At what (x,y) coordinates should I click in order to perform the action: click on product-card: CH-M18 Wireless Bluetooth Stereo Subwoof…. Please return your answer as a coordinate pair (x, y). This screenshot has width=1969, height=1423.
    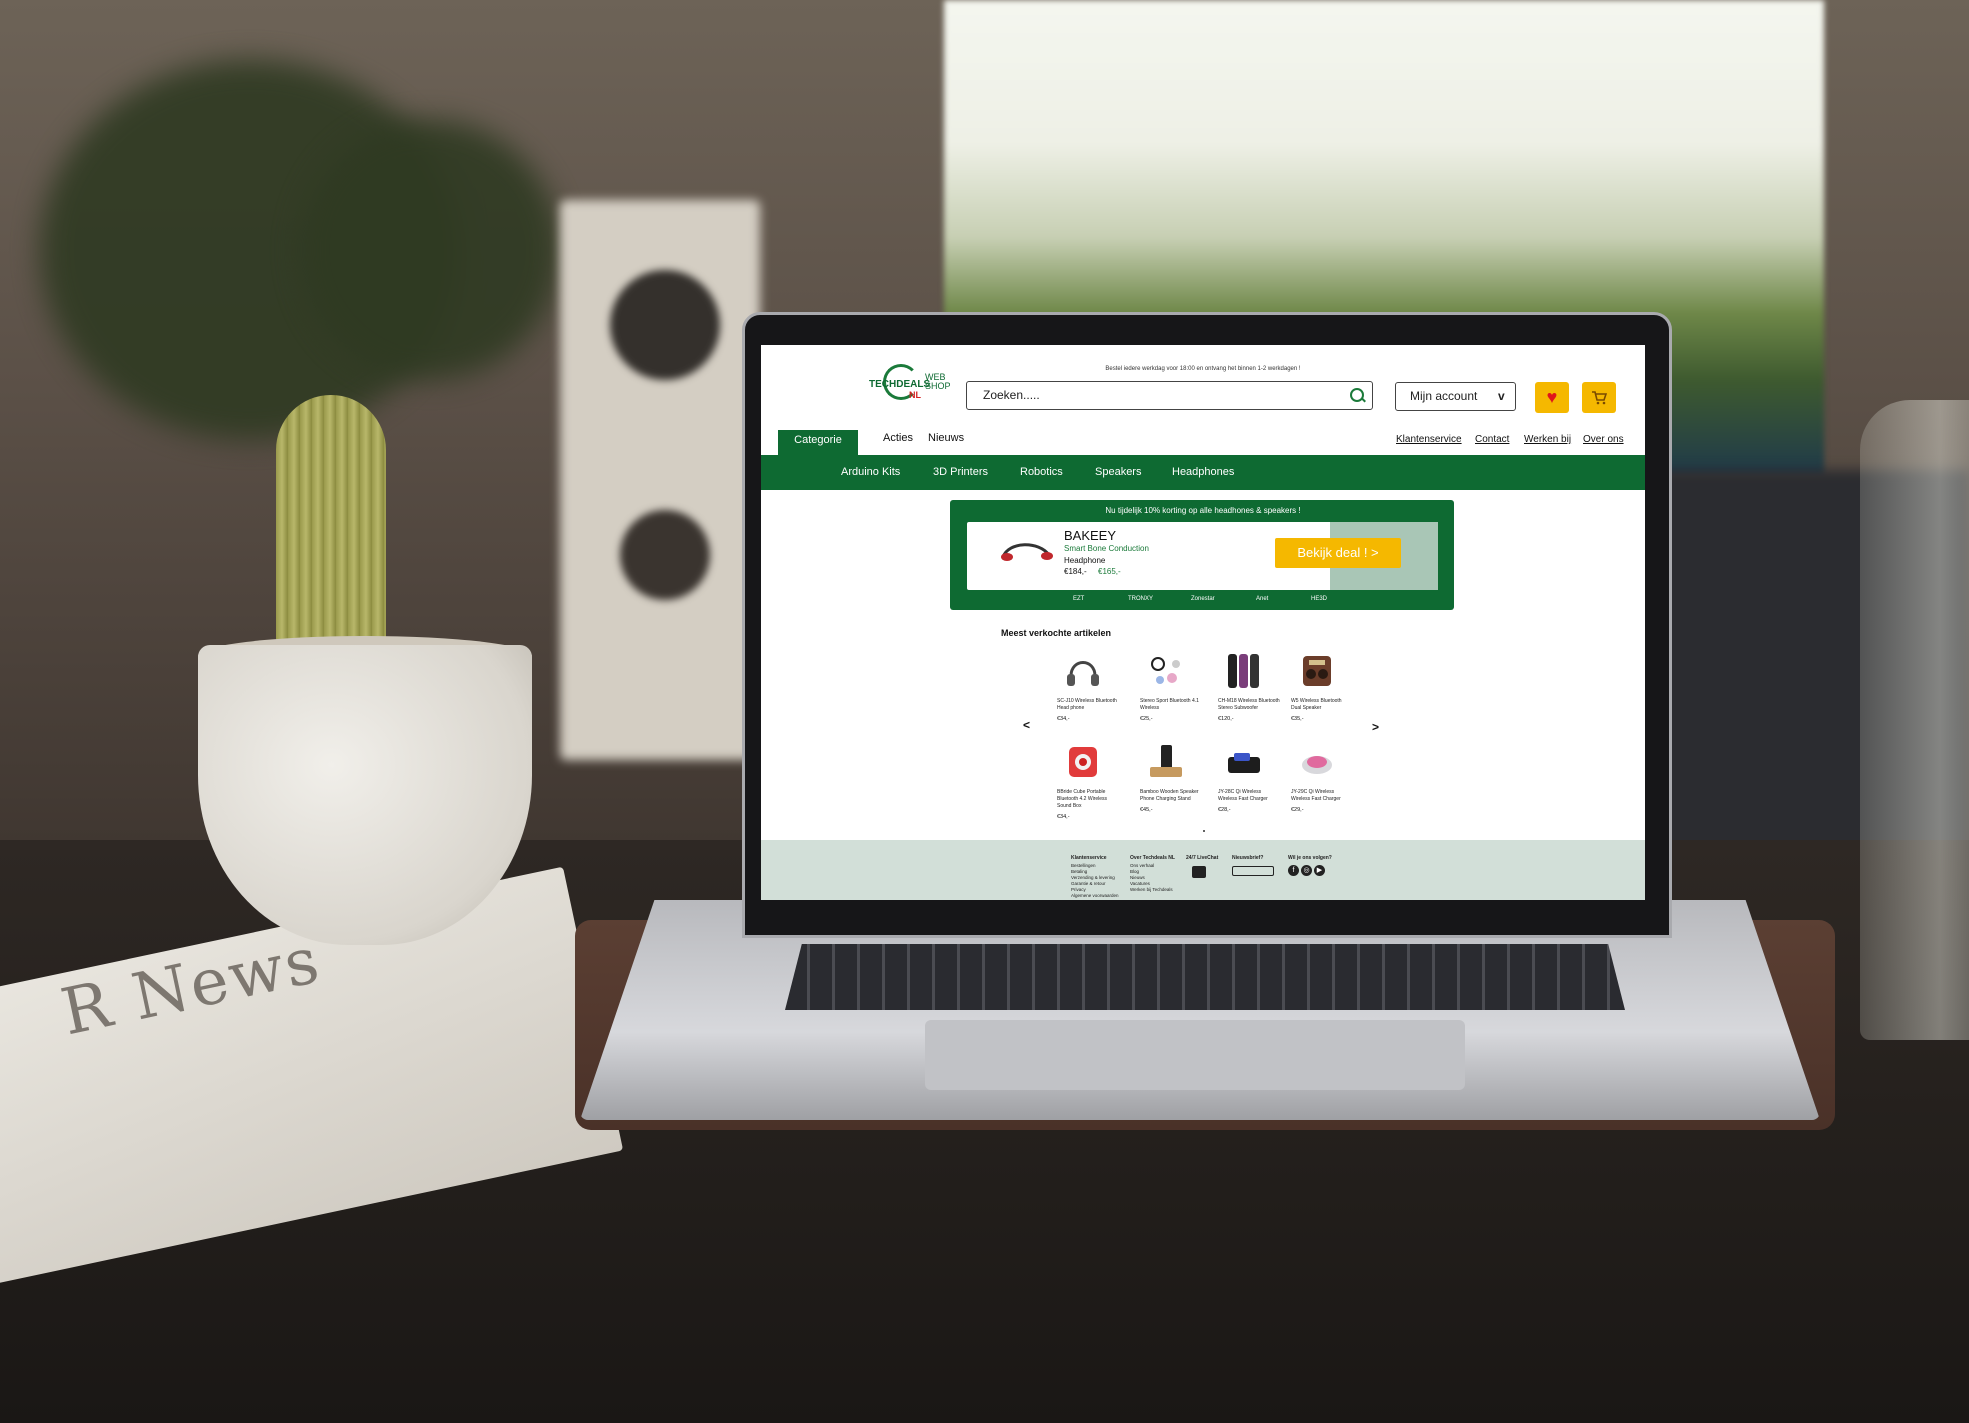
    Looking at the image, I should click on (1249, 687).